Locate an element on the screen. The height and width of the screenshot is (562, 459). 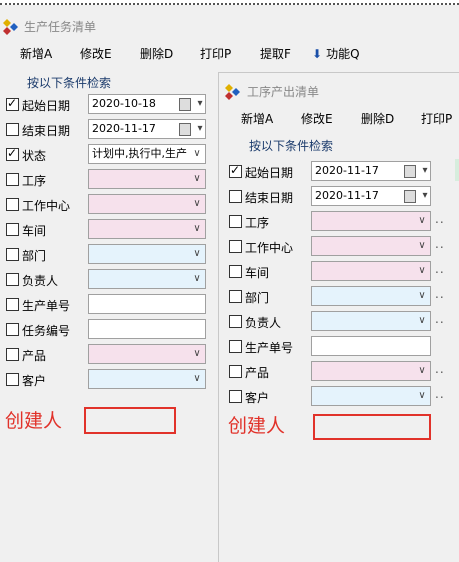
field-label: 产品 is located at coordinates (34, 356).